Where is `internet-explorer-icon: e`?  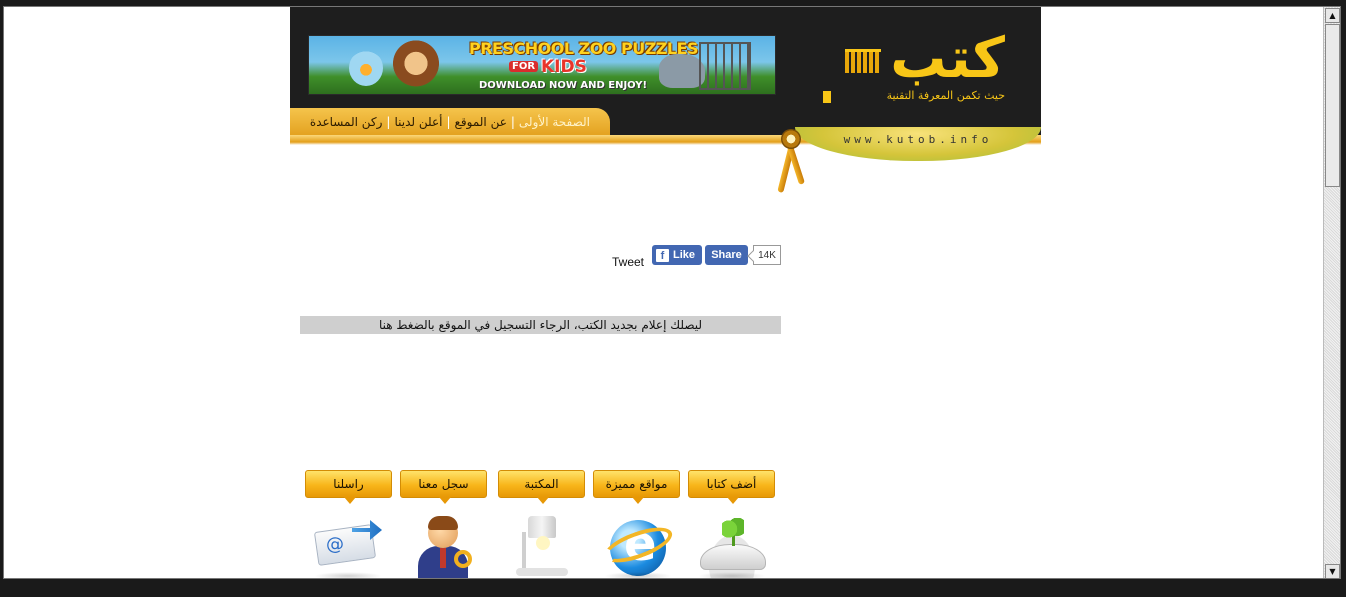
internet-explorer-icon: e is located at coordinates (638, 545).